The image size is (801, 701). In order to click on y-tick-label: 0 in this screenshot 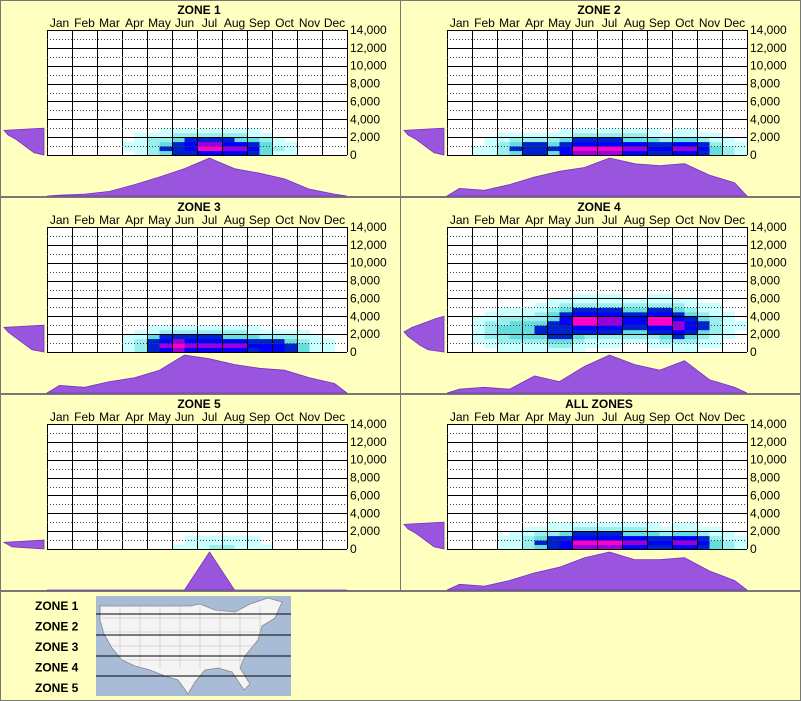, I will do `click(353, 549)`.